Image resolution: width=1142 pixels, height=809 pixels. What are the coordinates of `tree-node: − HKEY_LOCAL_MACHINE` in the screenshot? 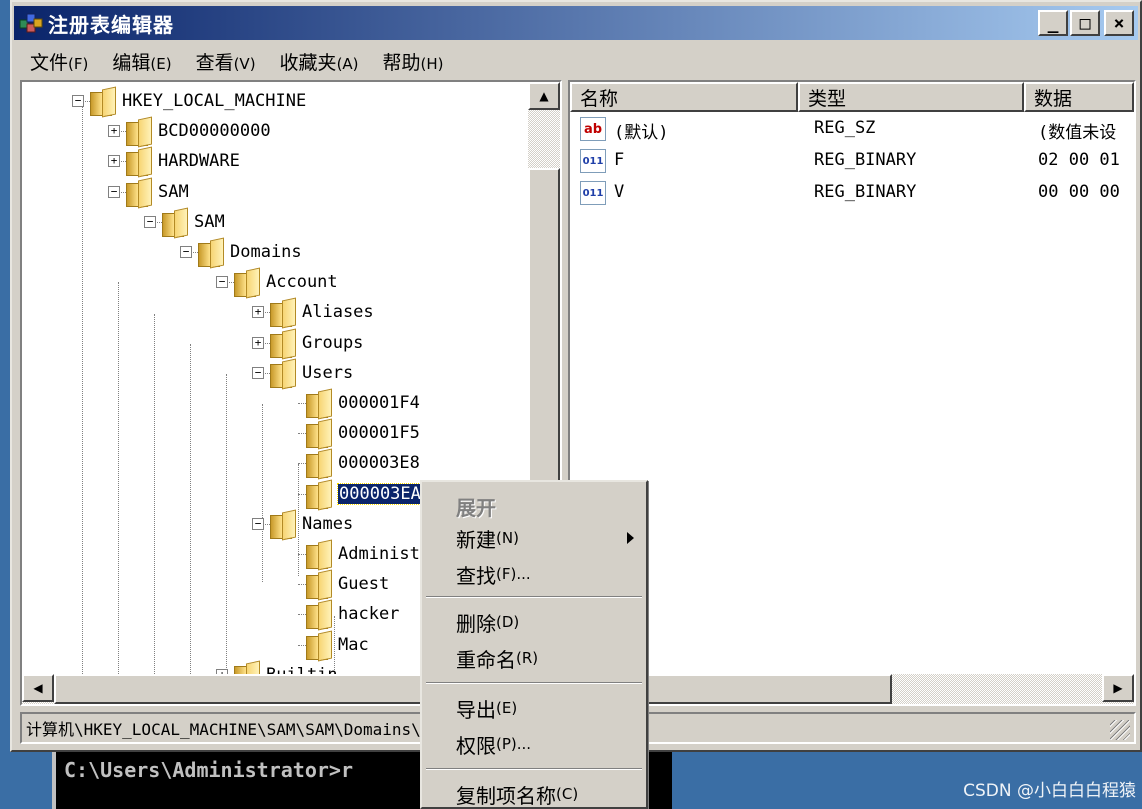 It's located at (189, 101).